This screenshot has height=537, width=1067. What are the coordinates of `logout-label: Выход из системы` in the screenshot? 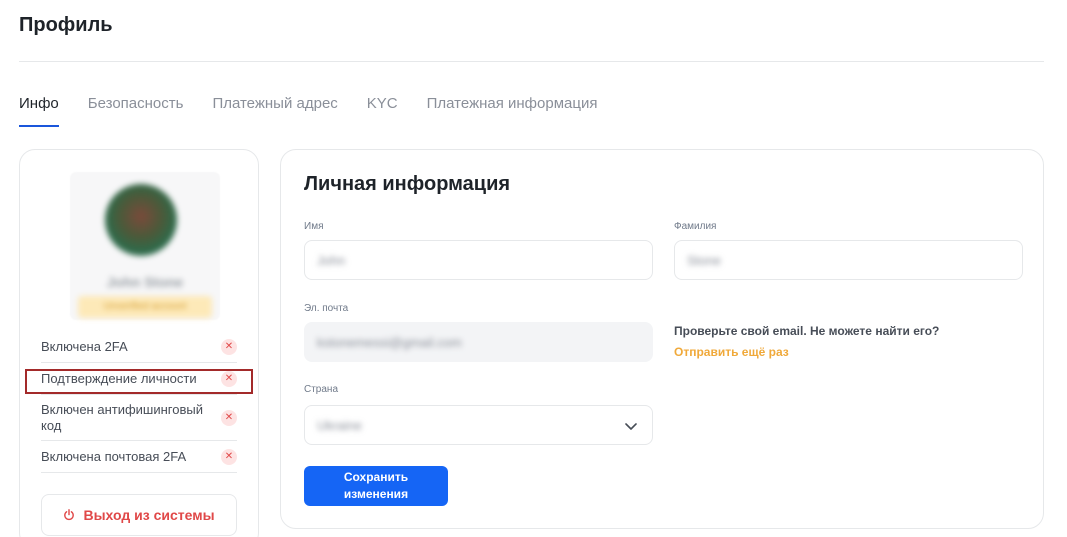 It's located at (149, 515).